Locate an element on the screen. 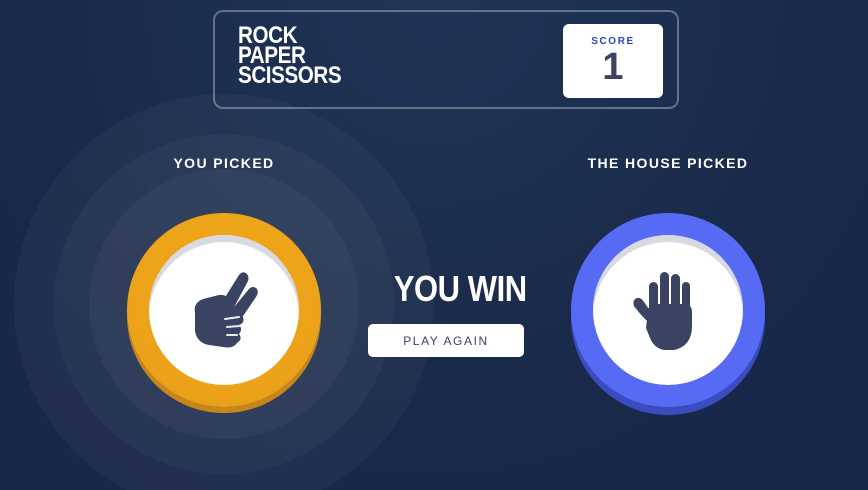  result-text: YOU WIN is located at coordinates (460, 289).